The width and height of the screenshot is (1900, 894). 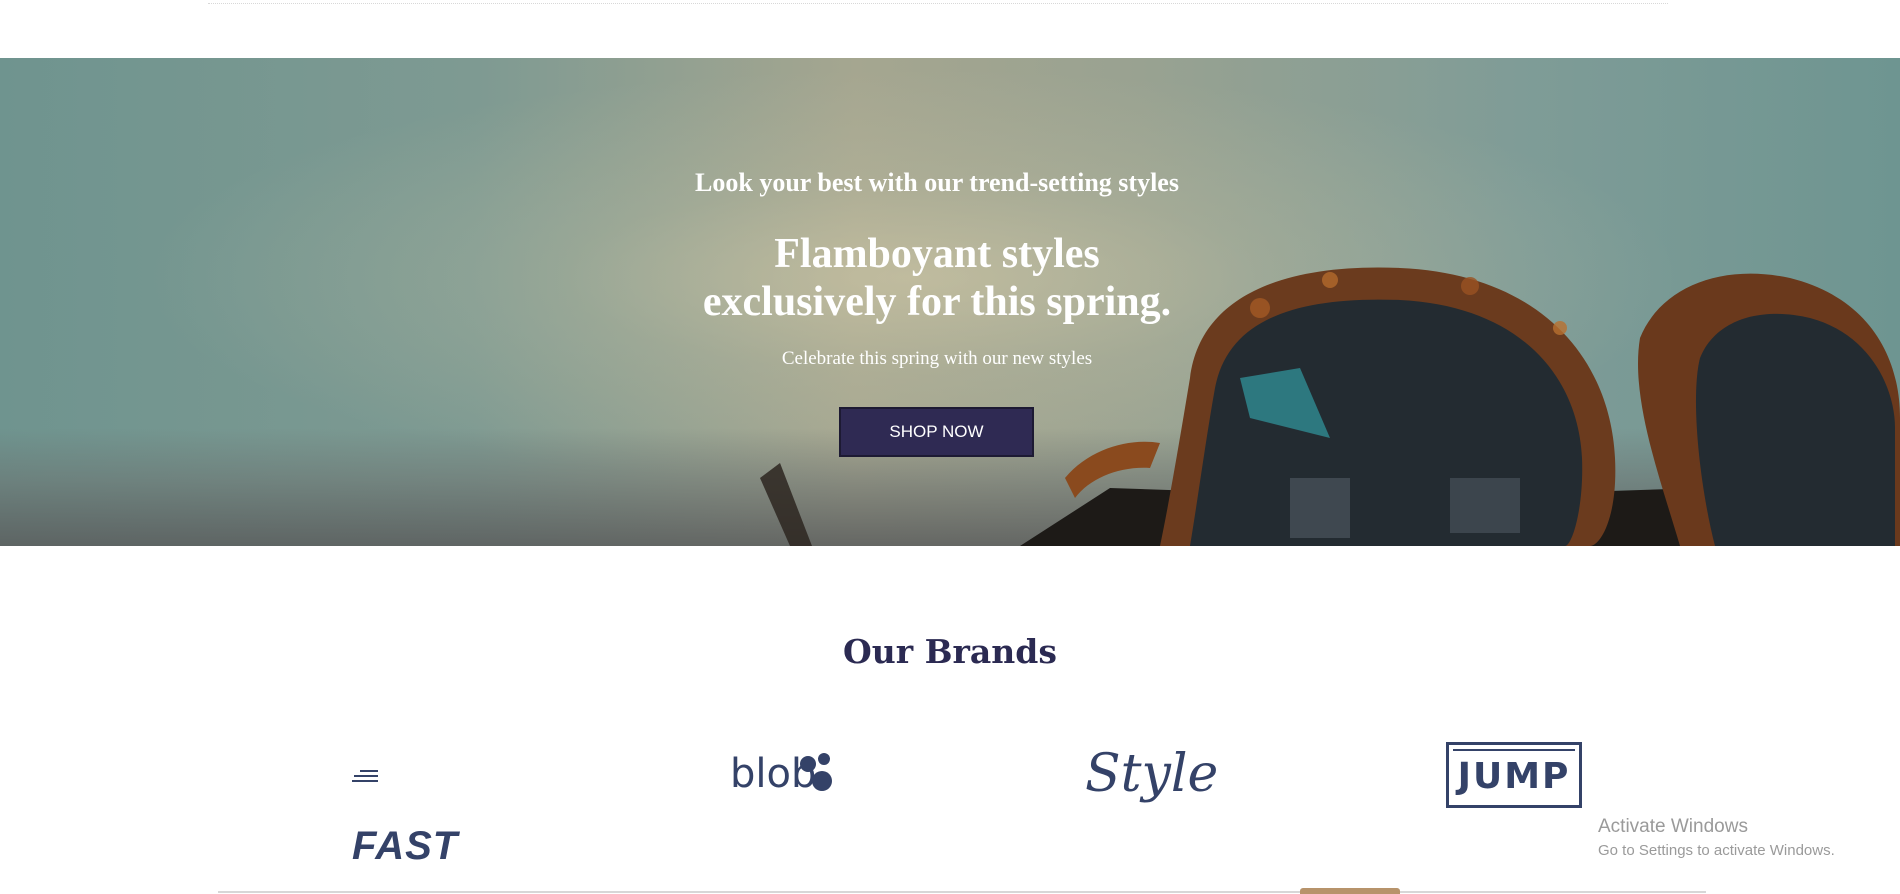 What do you see at coordinates (950, 29) in the screenshot?
I see `top-strip` at bounding box center [950, 29].